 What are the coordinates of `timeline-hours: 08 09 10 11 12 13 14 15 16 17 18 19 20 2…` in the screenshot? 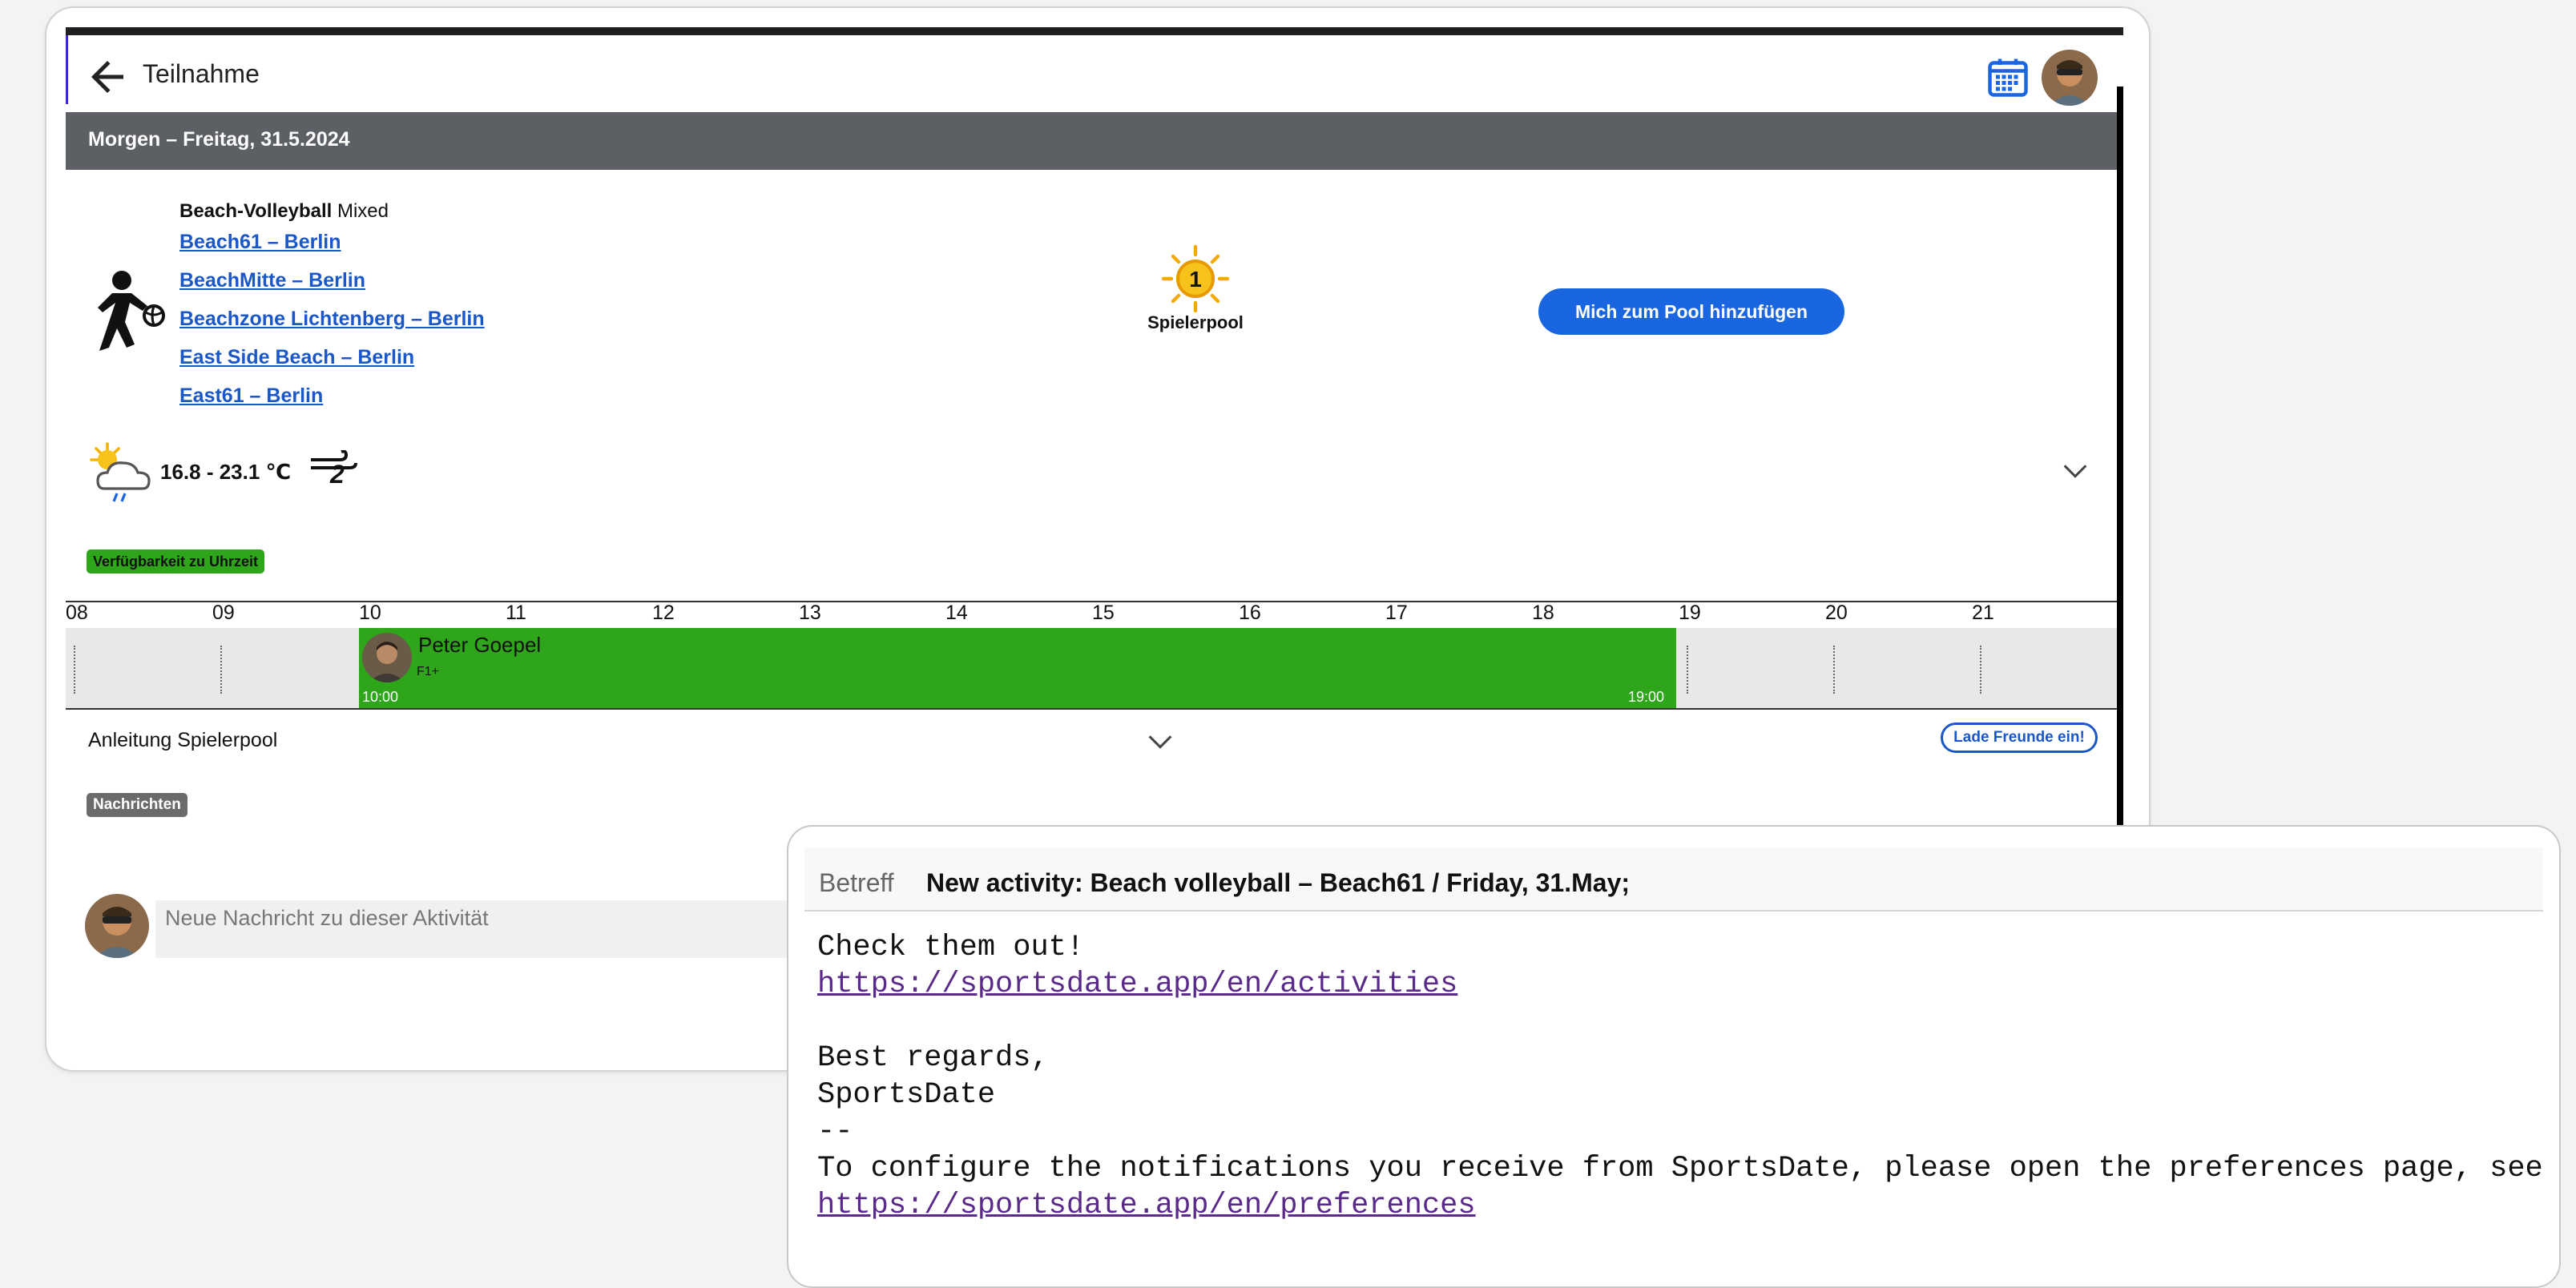 It's located at (1091, 615).